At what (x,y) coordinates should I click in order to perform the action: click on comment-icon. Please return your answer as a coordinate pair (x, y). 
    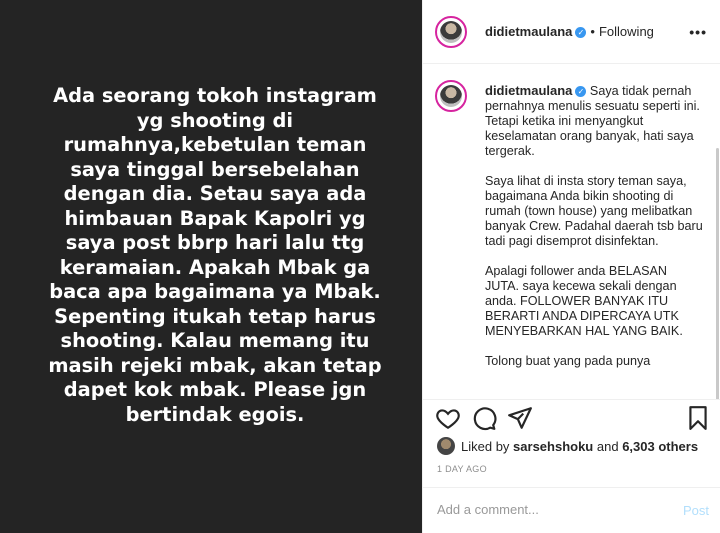
    Looking at the image, I should click on (484, 418).